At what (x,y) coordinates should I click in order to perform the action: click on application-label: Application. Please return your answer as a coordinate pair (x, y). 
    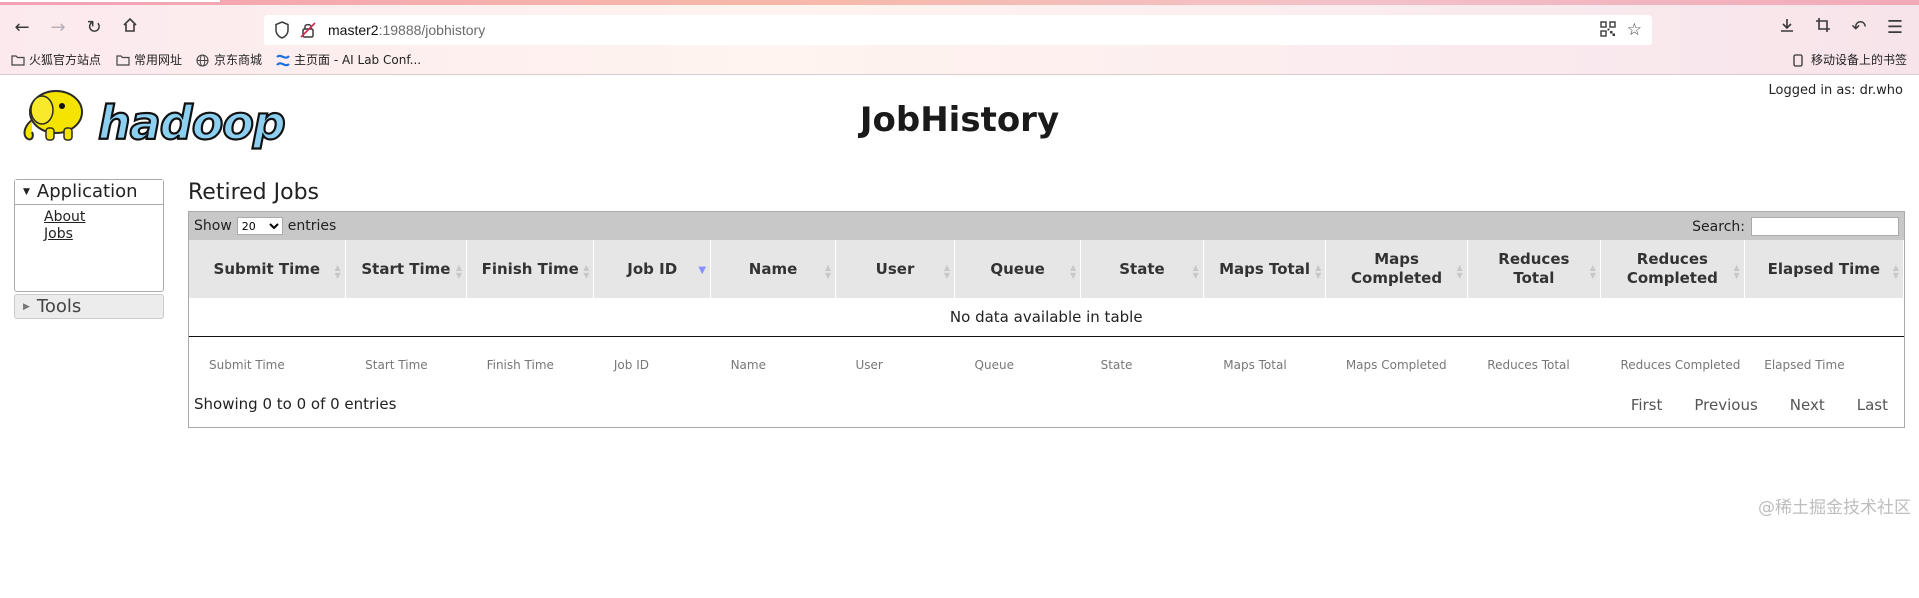
    Looking at the image, I should click on (87, 191).